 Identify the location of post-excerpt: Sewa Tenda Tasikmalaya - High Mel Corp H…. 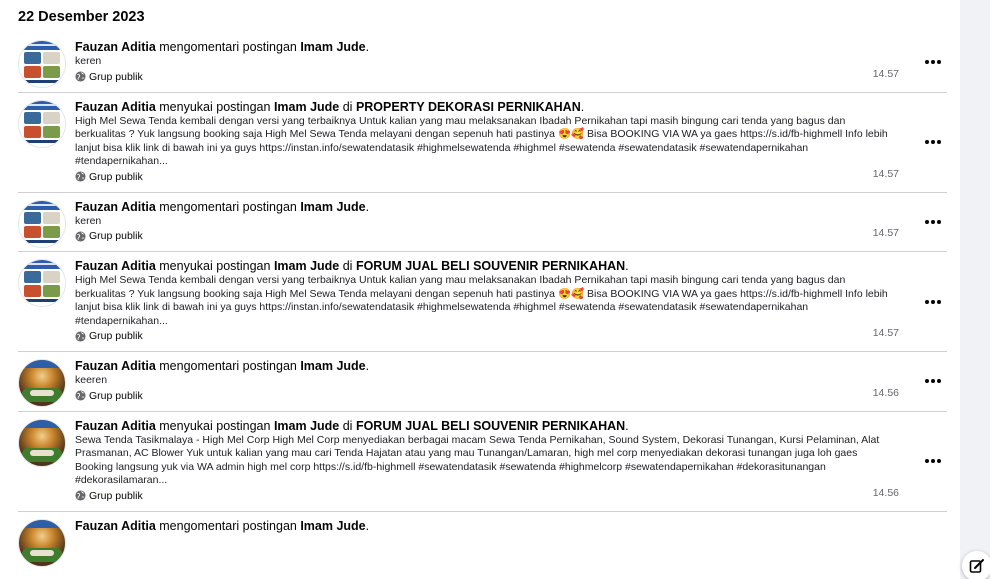
(477, 460).